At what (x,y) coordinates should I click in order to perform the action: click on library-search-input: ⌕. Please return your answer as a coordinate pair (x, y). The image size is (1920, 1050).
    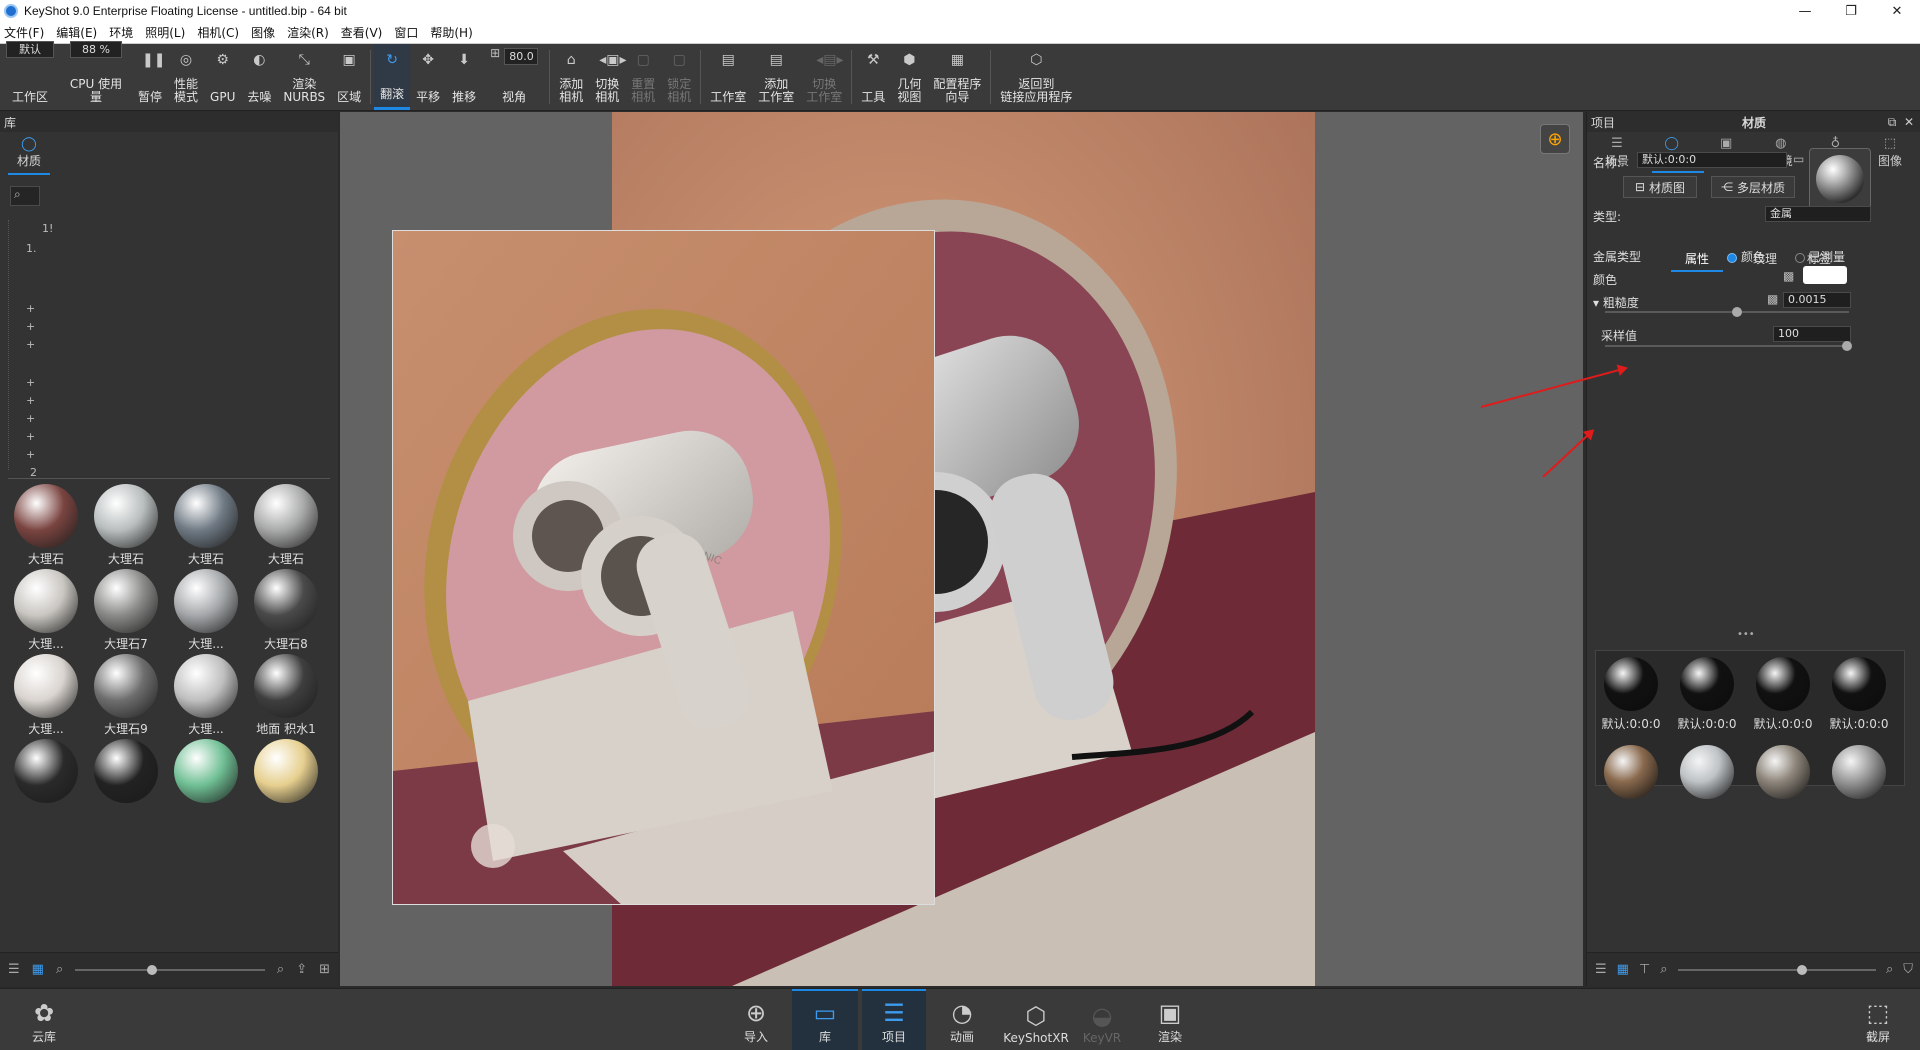
    Looking at the image, I should click on (25, 196).